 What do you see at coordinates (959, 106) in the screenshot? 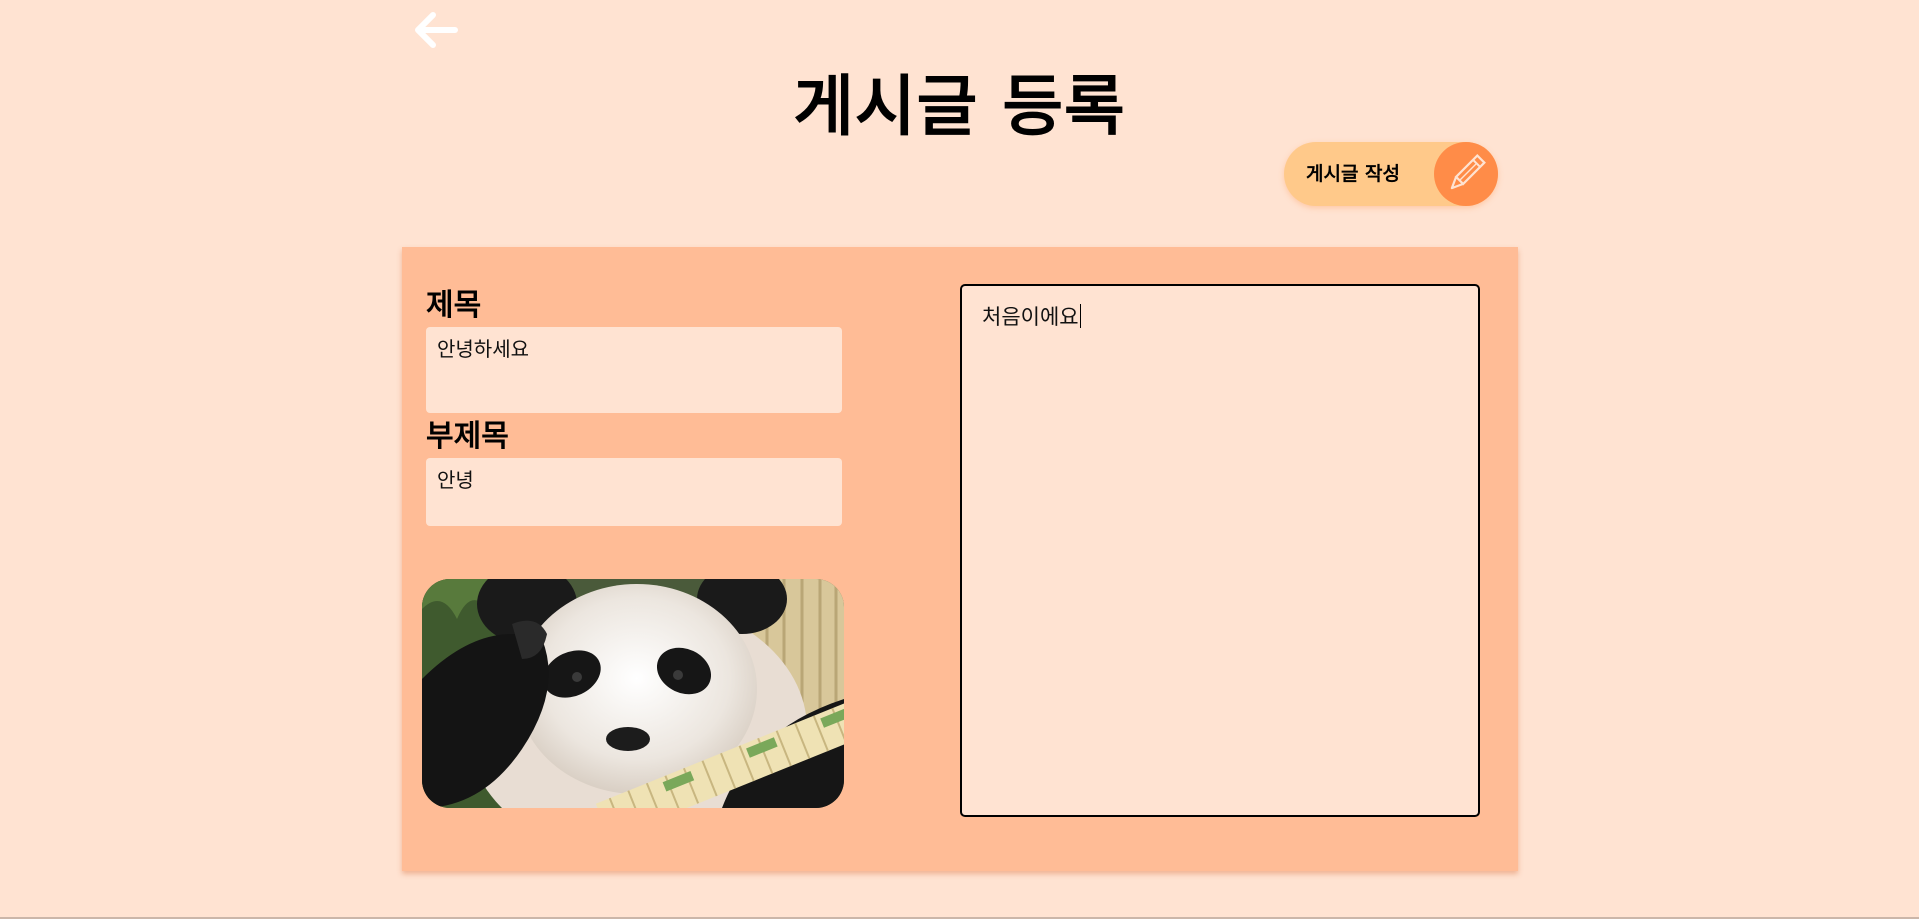
I see `page-title: 게시글 등록` at bounding box center [959, 106].